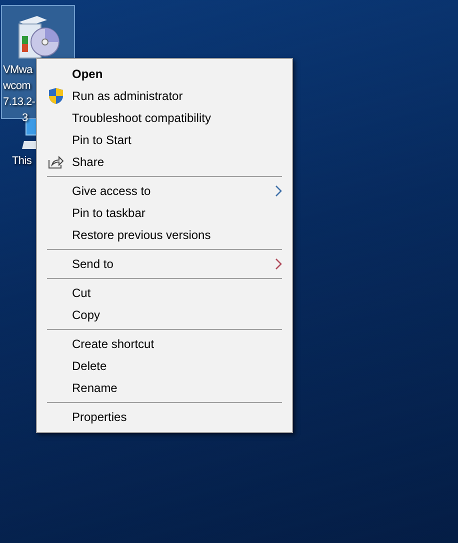 The width and height of the screenshot is (458, 543). I want to click on icon-label: This, so click(22, 161).